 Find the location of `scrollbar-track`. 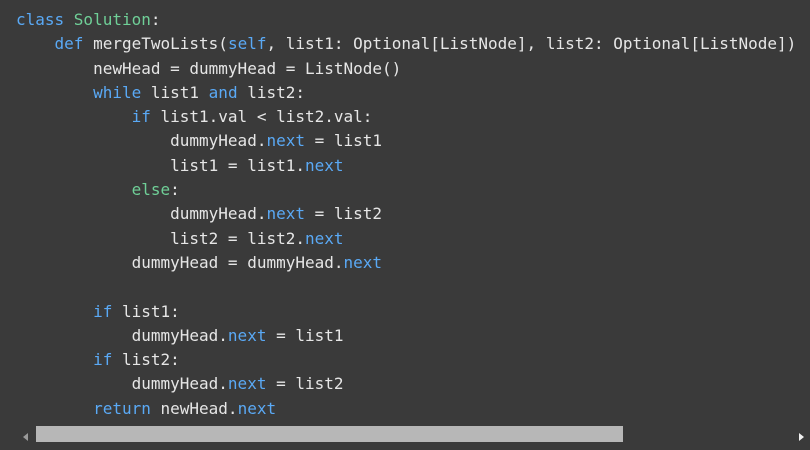

scrollbar-track is located at coordinates (412, 434).